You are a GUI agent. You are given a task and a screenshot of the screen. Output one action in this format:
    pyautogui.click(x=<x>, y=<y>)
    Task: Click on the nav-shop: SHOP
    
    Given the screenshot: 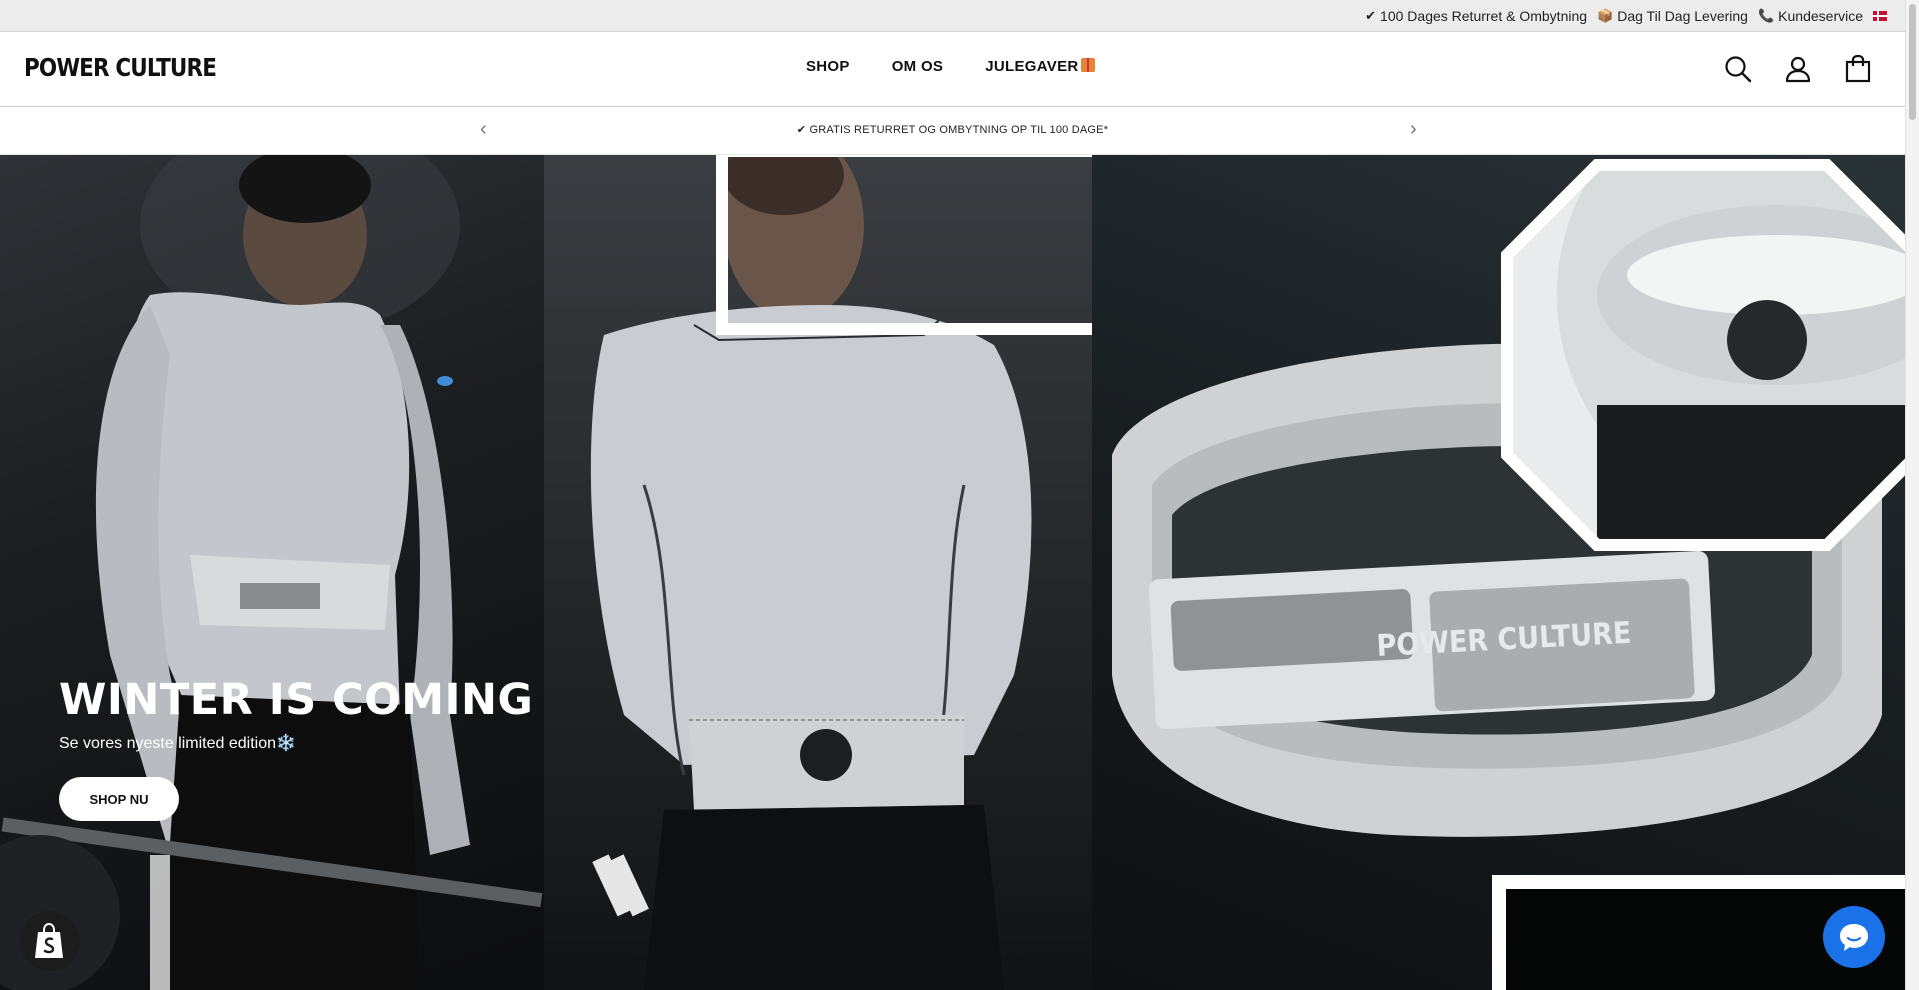 What is the action you would take?
    pyautogui.click(x=828, y=66)
    